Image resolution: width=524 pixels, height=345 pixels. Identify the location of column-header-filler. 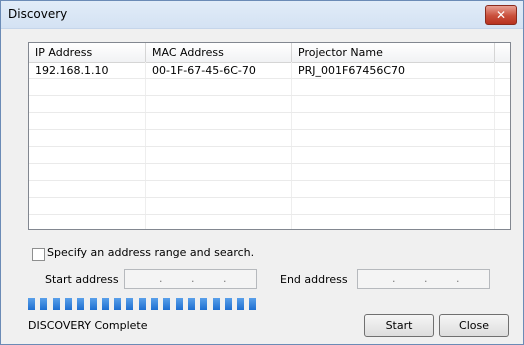
(502, 52).